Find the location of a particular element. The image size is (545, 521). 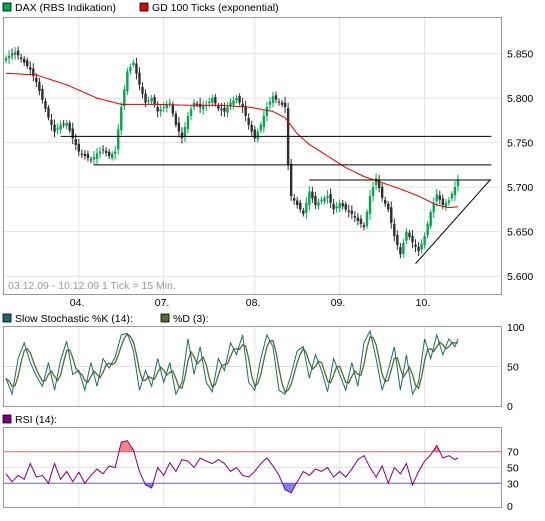

stoch-y-tick-label: 0 is located at coordinates (510, 407).